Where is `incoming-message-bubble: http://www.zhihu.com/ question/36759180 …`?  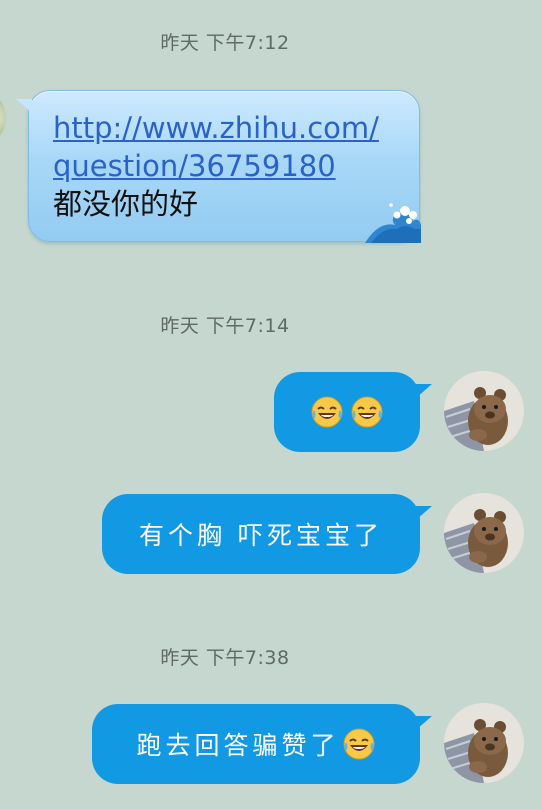
incoming-message-bubble: http://www.zhihu.com/ question/36759180 … is located at coordinates (218, 166).